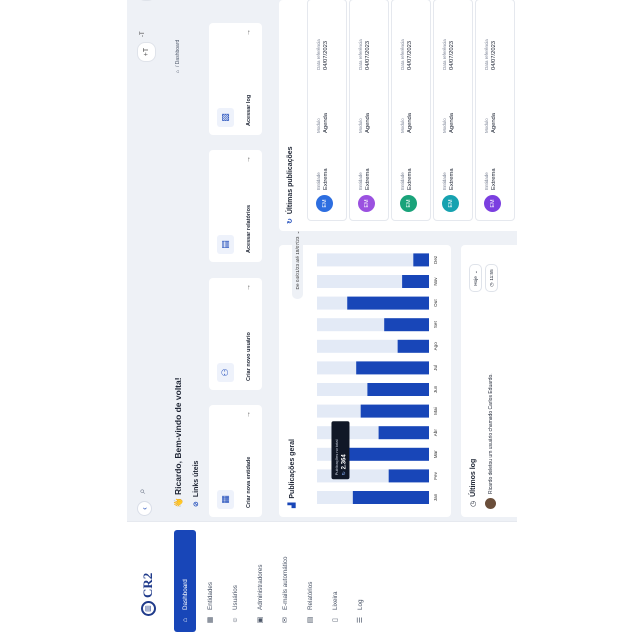  What do you see at coordinates (285, 581) in the screenshot?
I see `sidebar-item-emails: ✉ E-mails automático` at bounding box center [285, 581].